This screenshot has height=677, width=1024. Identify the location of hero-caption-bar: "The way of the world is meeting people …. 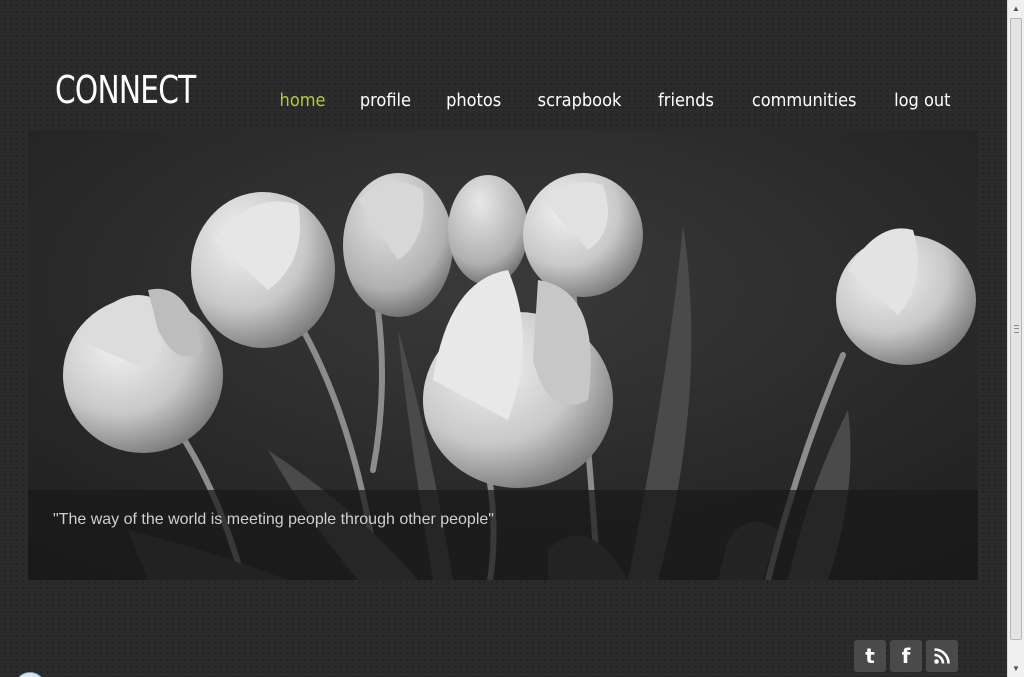
(503, 535).